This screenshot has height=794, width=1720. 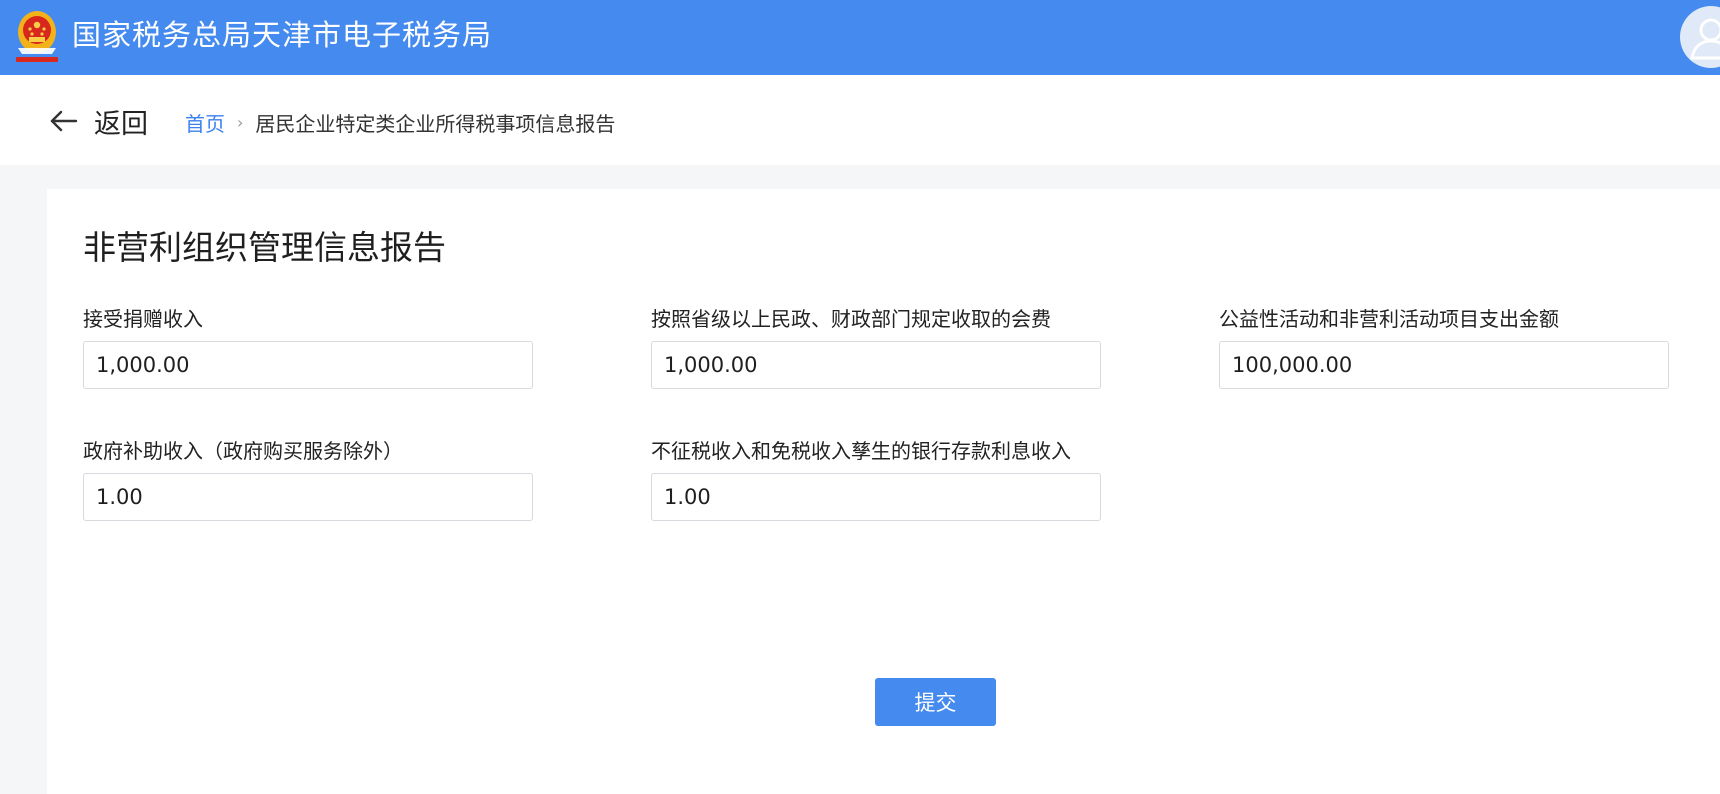 I want to click on field-label: 公益性活动和非营利活动项目支出金额, so click(x=1389, y=319).